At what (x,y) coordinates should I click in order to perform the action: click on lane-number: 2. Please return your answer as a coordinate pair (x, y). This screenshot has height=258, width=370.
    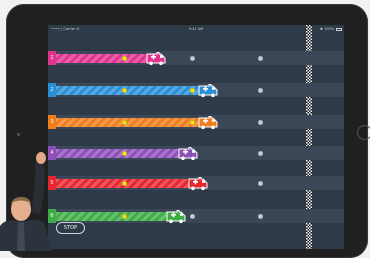
    Looking at the image, I should click on (52, 90).